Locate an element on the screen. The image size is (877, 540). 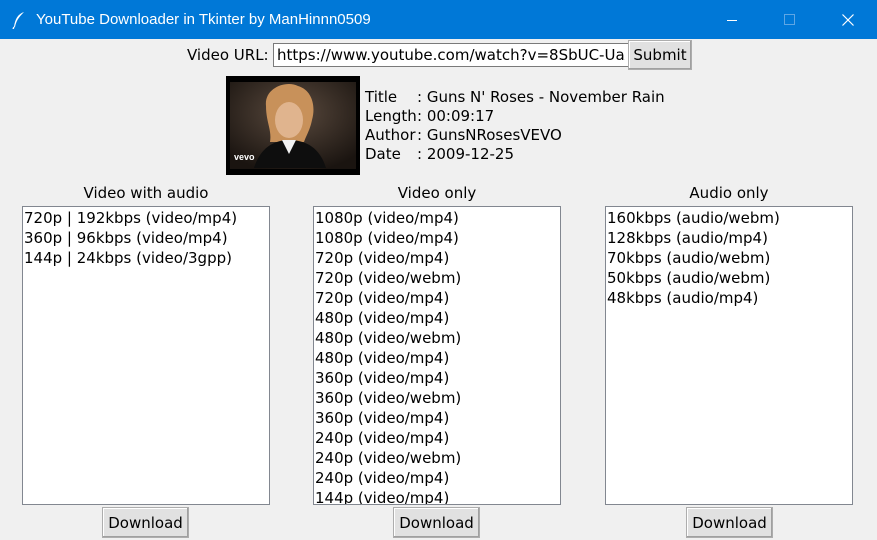
maximize-button is located at coordinates (790, 19).